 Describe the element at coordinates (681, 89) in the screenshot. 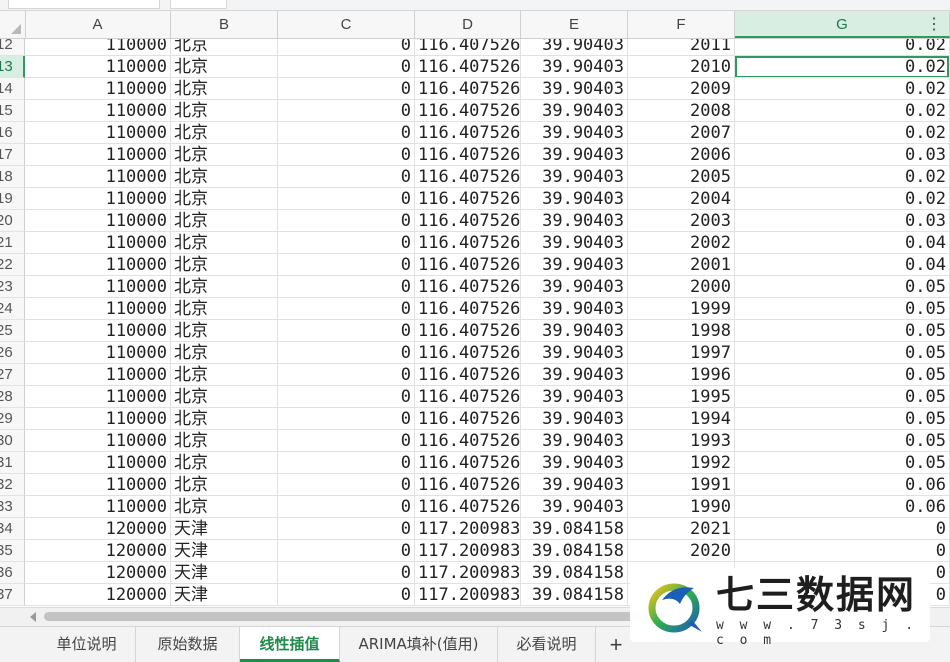

I see `cell-f: 2009` at that location.